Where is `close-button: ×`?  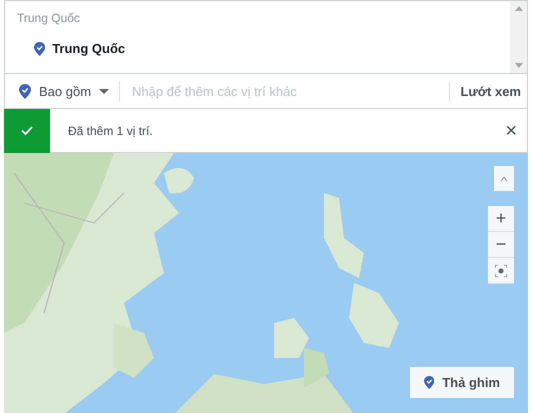 close-button: × is located at coordinates (511, 130).